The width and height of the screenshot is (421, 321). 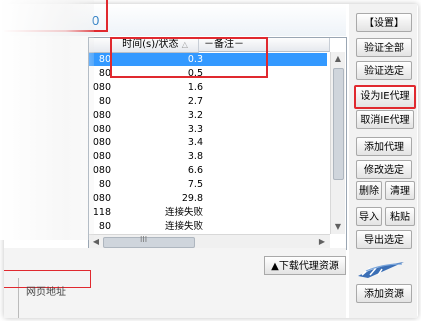 What do you see at coordinates (208, 226) in the screenshot?
I see `table-row: 80 连接失败` at bounding box center [208, 226].